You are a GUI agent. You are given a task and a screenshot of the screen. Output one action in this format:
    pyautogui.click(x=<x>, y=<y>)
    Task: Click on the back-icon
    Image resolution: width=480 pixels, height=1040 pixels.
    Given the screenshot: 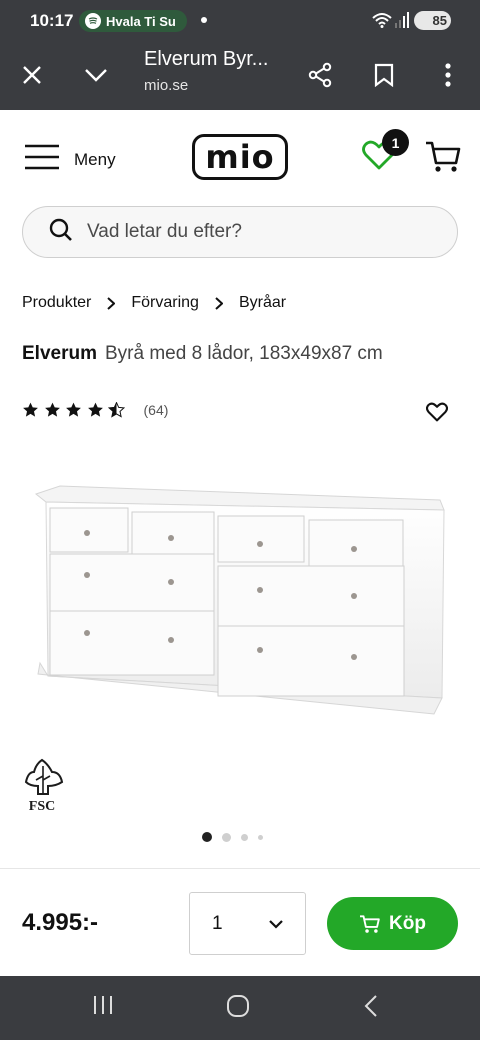 What is the action you would take?
    pyautogui.click(x=371, y=1008)
    